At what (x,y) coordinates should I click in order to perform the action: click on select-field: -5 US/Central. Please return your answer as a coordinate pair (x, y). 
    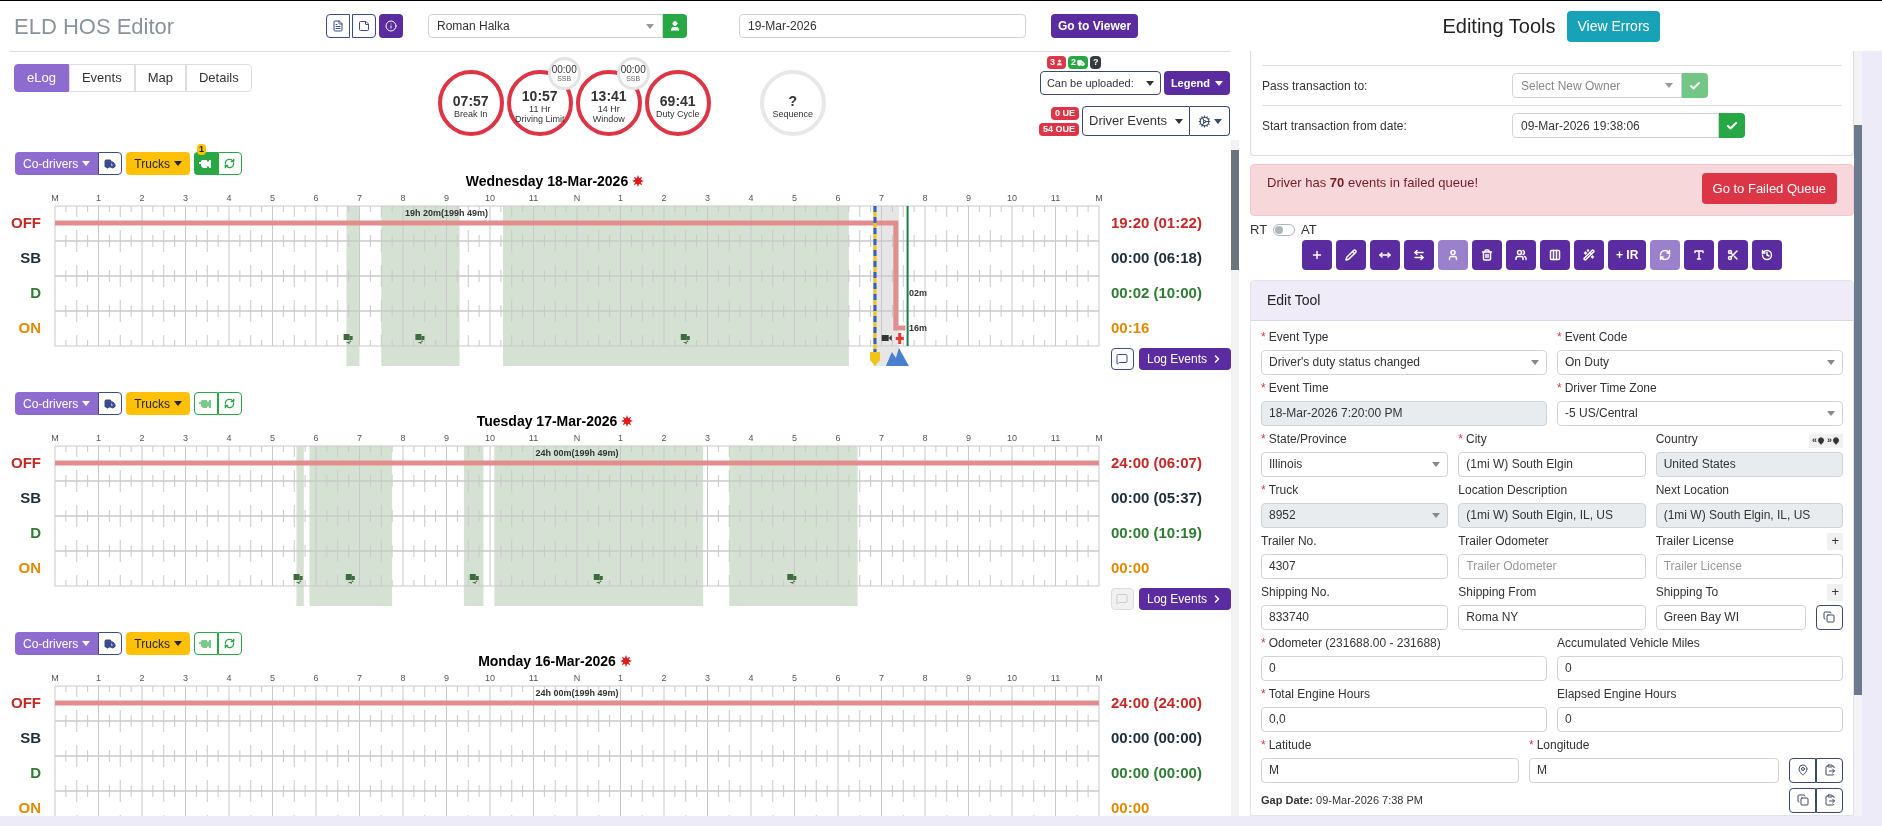
    Looking at the image, I should click on (1700, 413).